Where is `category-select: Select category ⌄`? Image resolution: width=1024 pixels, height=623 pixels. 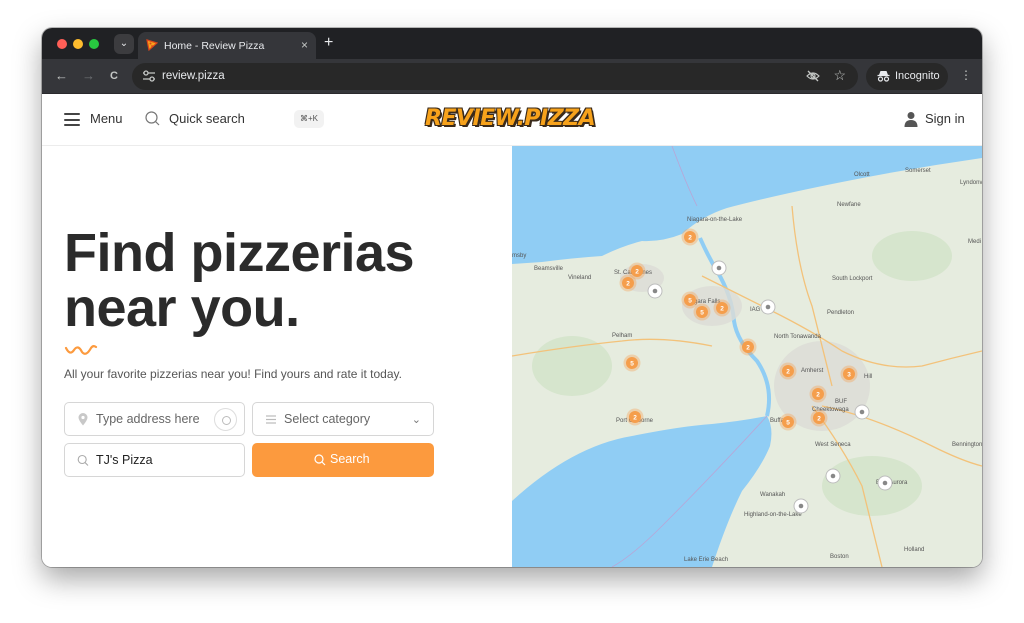
category-select: Select category ⌄ is located at coordinates (343, 419).